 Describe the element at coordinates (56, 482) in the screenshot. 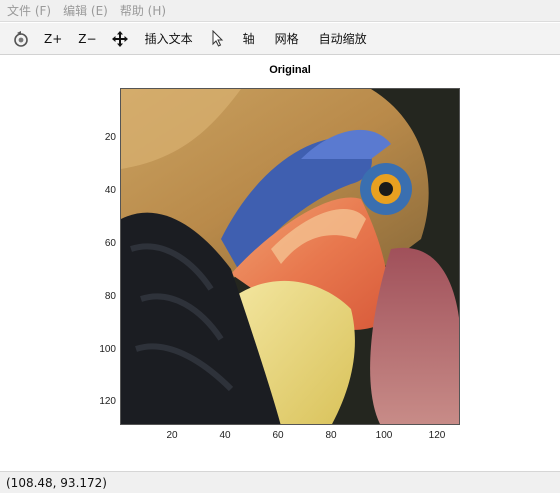

I see `cursor-coordinates: (108.48, 93.172)` at that location.